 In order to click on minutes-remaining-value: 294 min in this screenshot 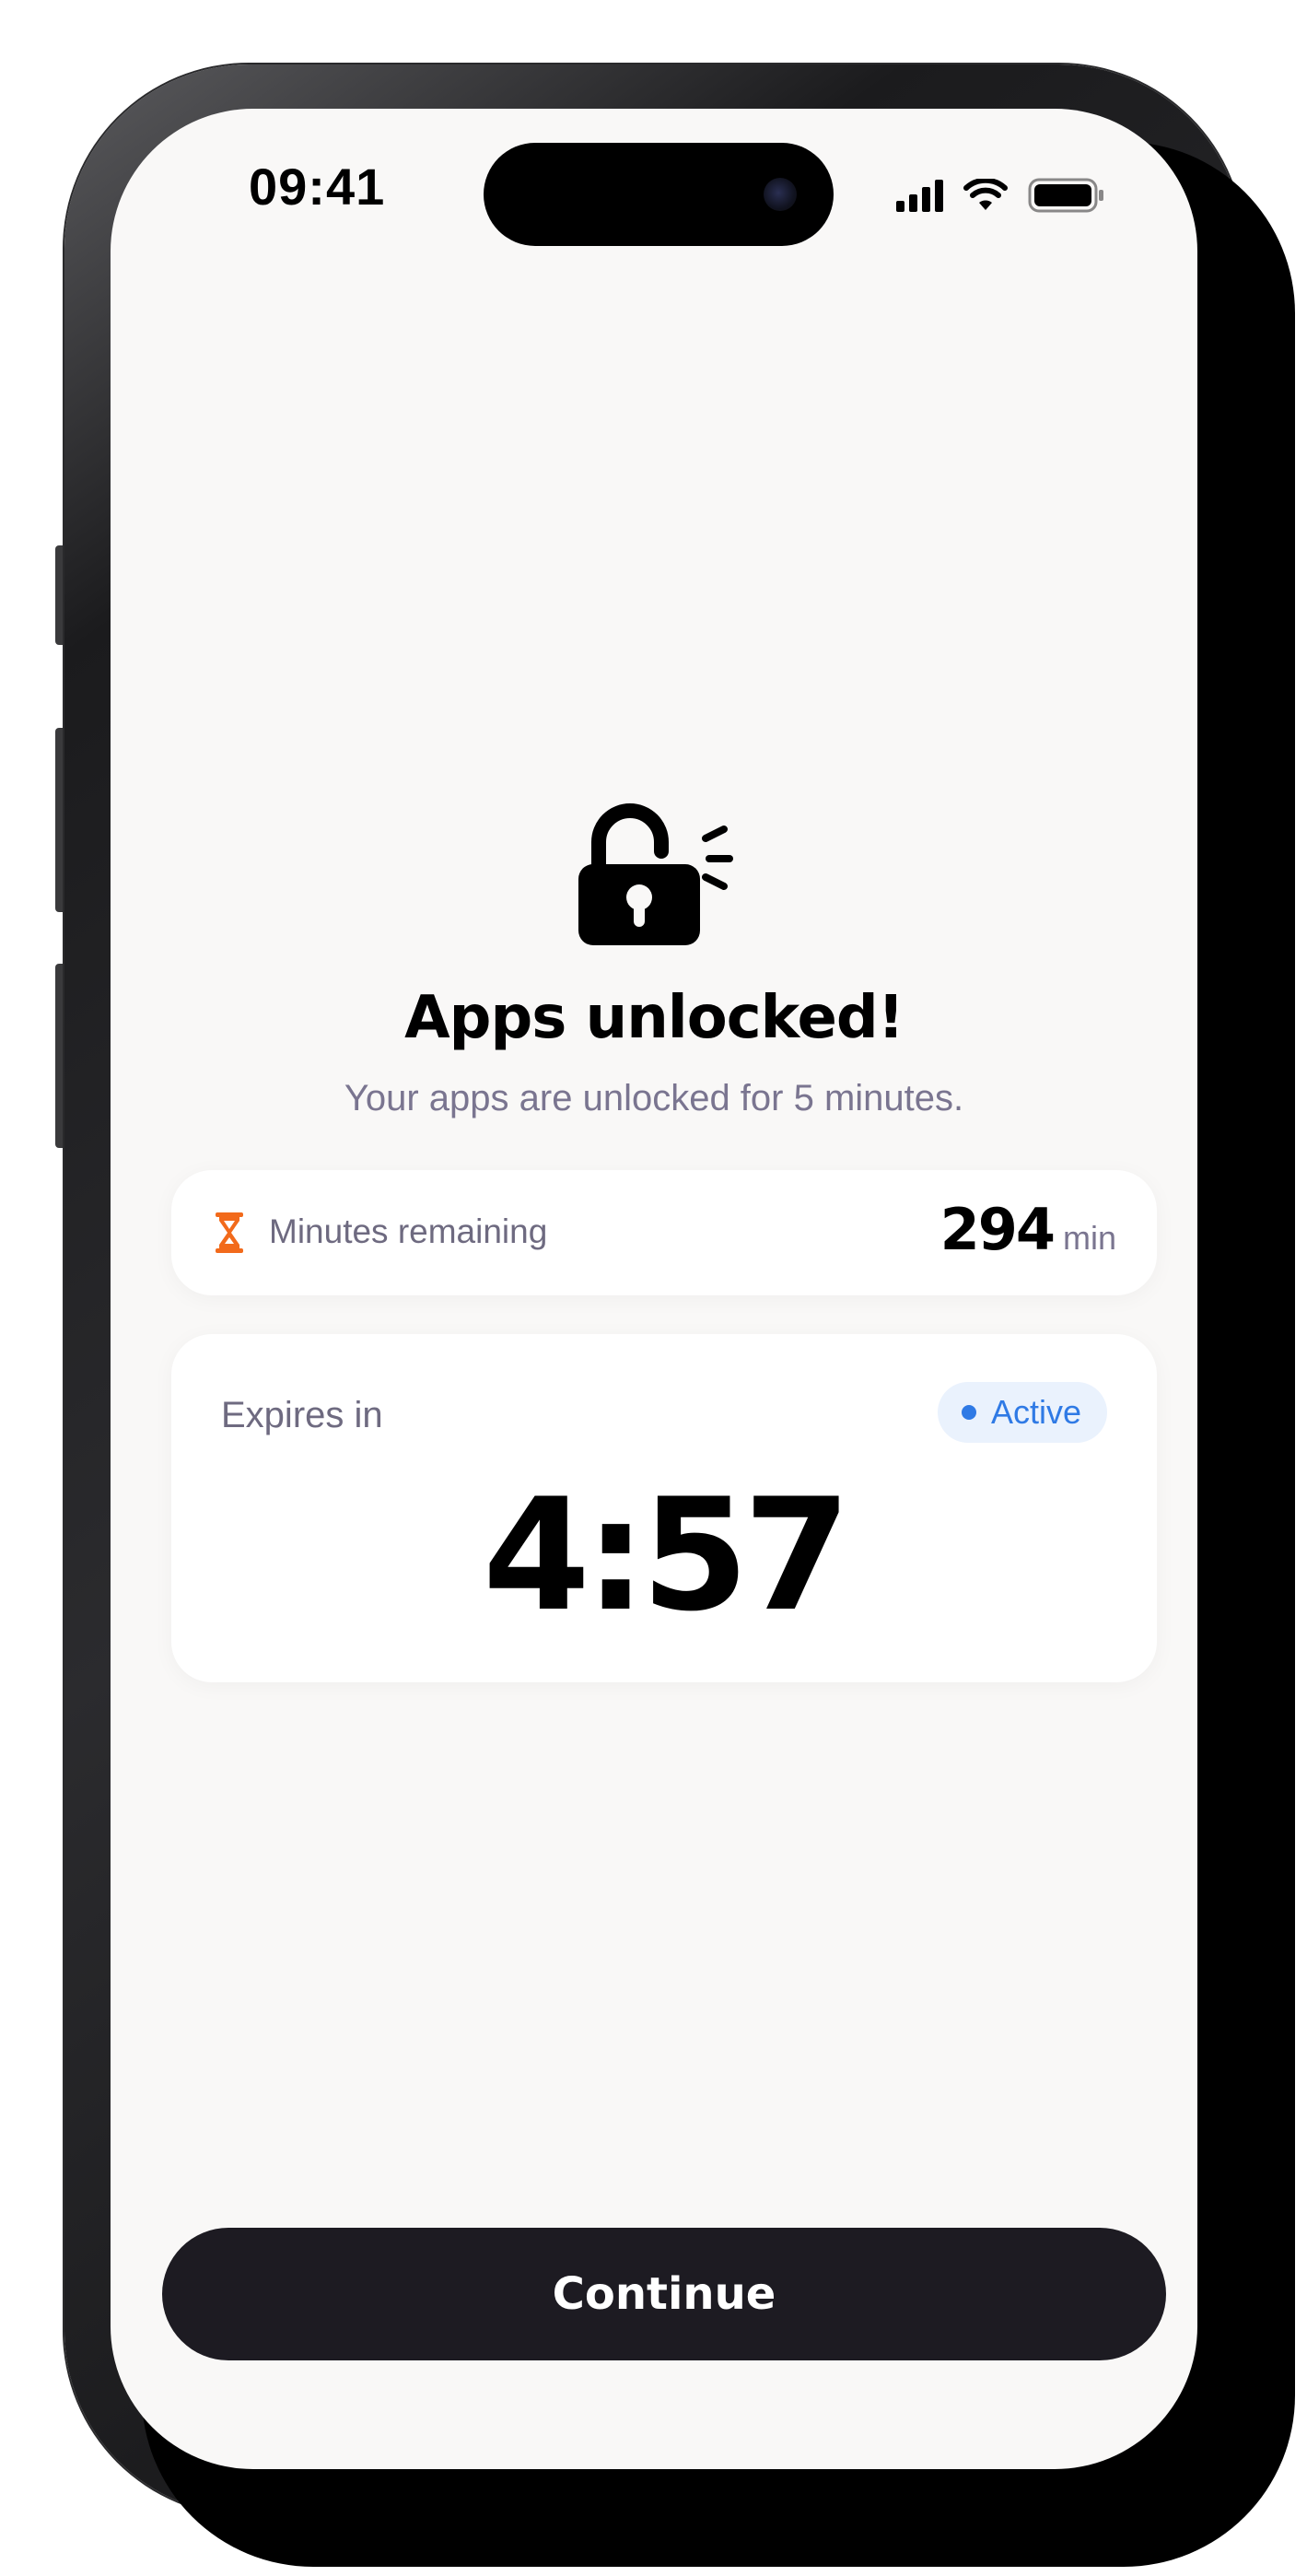, I will do `click(1028, 1229)`.